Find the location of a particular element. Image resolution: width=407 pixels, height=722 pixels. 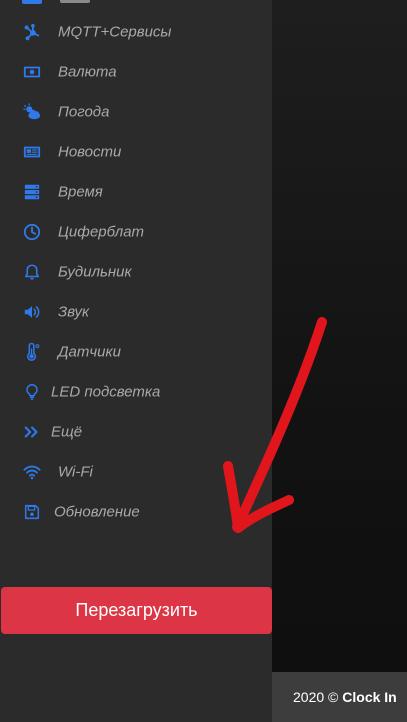

sidebar-item-label: Новости is located at coordinates (90, 152).